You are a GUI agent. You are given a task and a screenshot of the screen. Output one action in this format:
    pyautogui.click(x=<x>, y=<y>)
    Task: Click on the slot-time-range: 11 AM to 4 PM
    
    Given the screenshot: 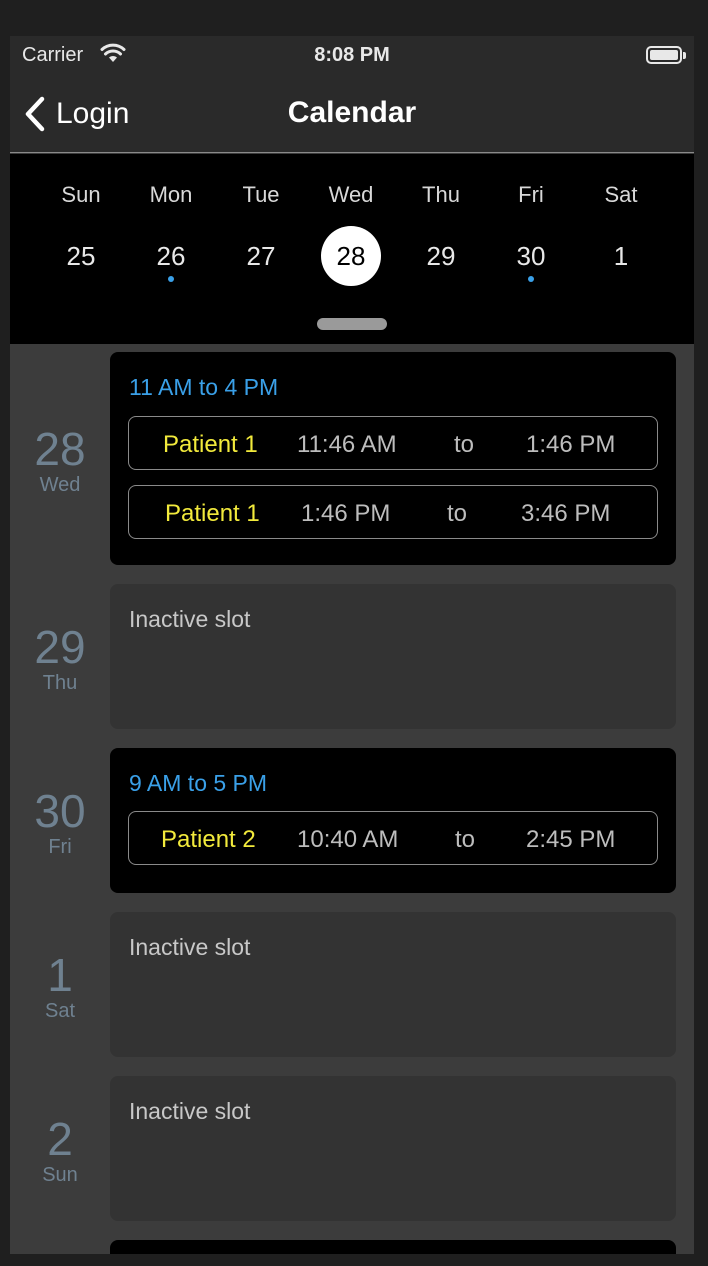 What is the action you would take?
    pyautogui.click(x=204, y=387)
    